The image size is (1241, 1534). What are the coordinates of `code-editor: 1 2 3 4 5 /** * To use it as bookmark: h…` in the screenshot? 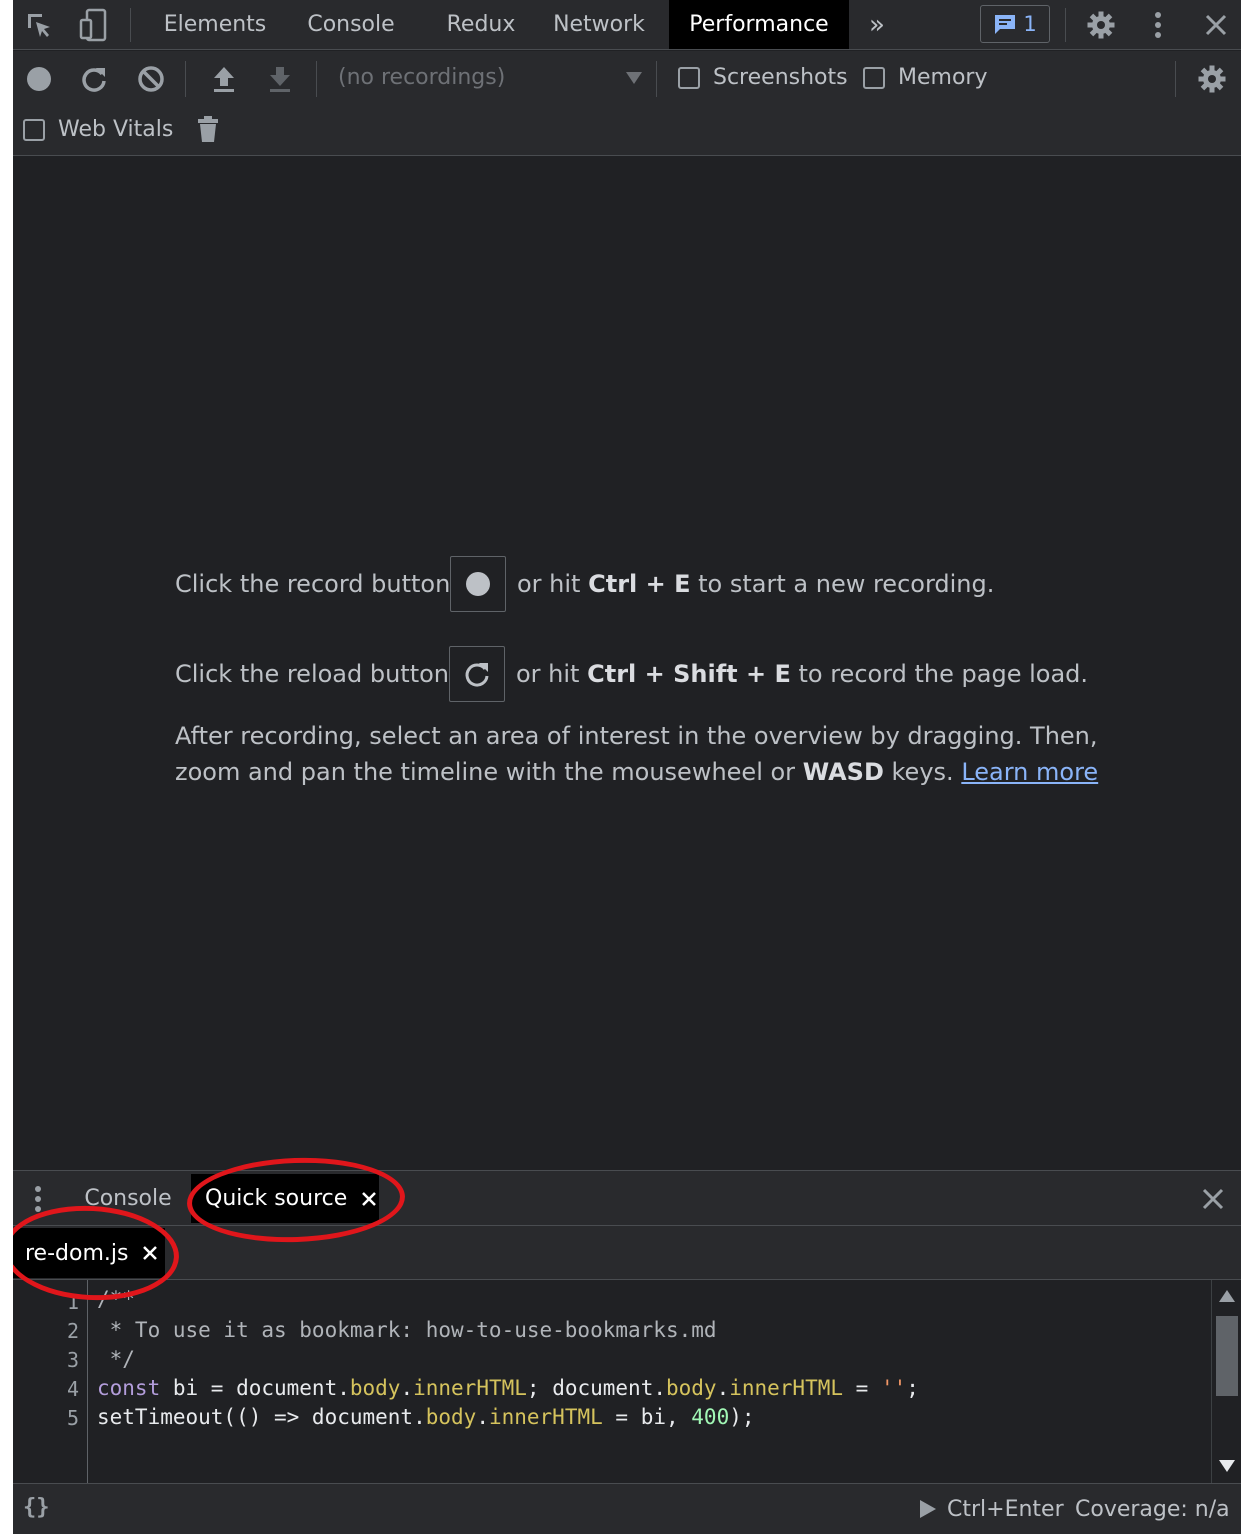 It's located at (627, 1381).